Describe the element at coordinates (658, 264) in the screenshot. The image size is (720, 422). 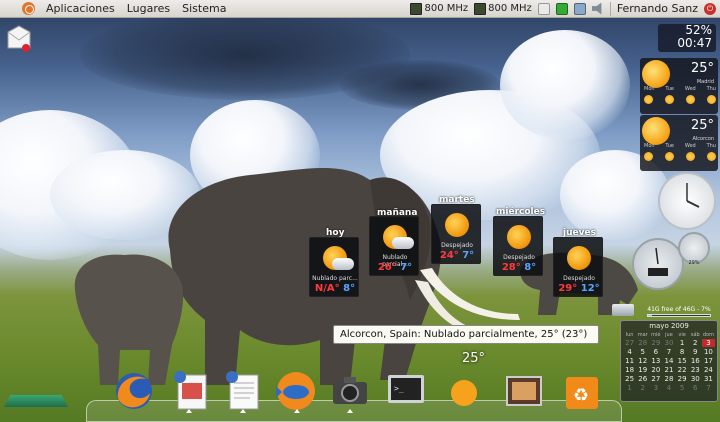
I see `cpu-gauge` at that location.